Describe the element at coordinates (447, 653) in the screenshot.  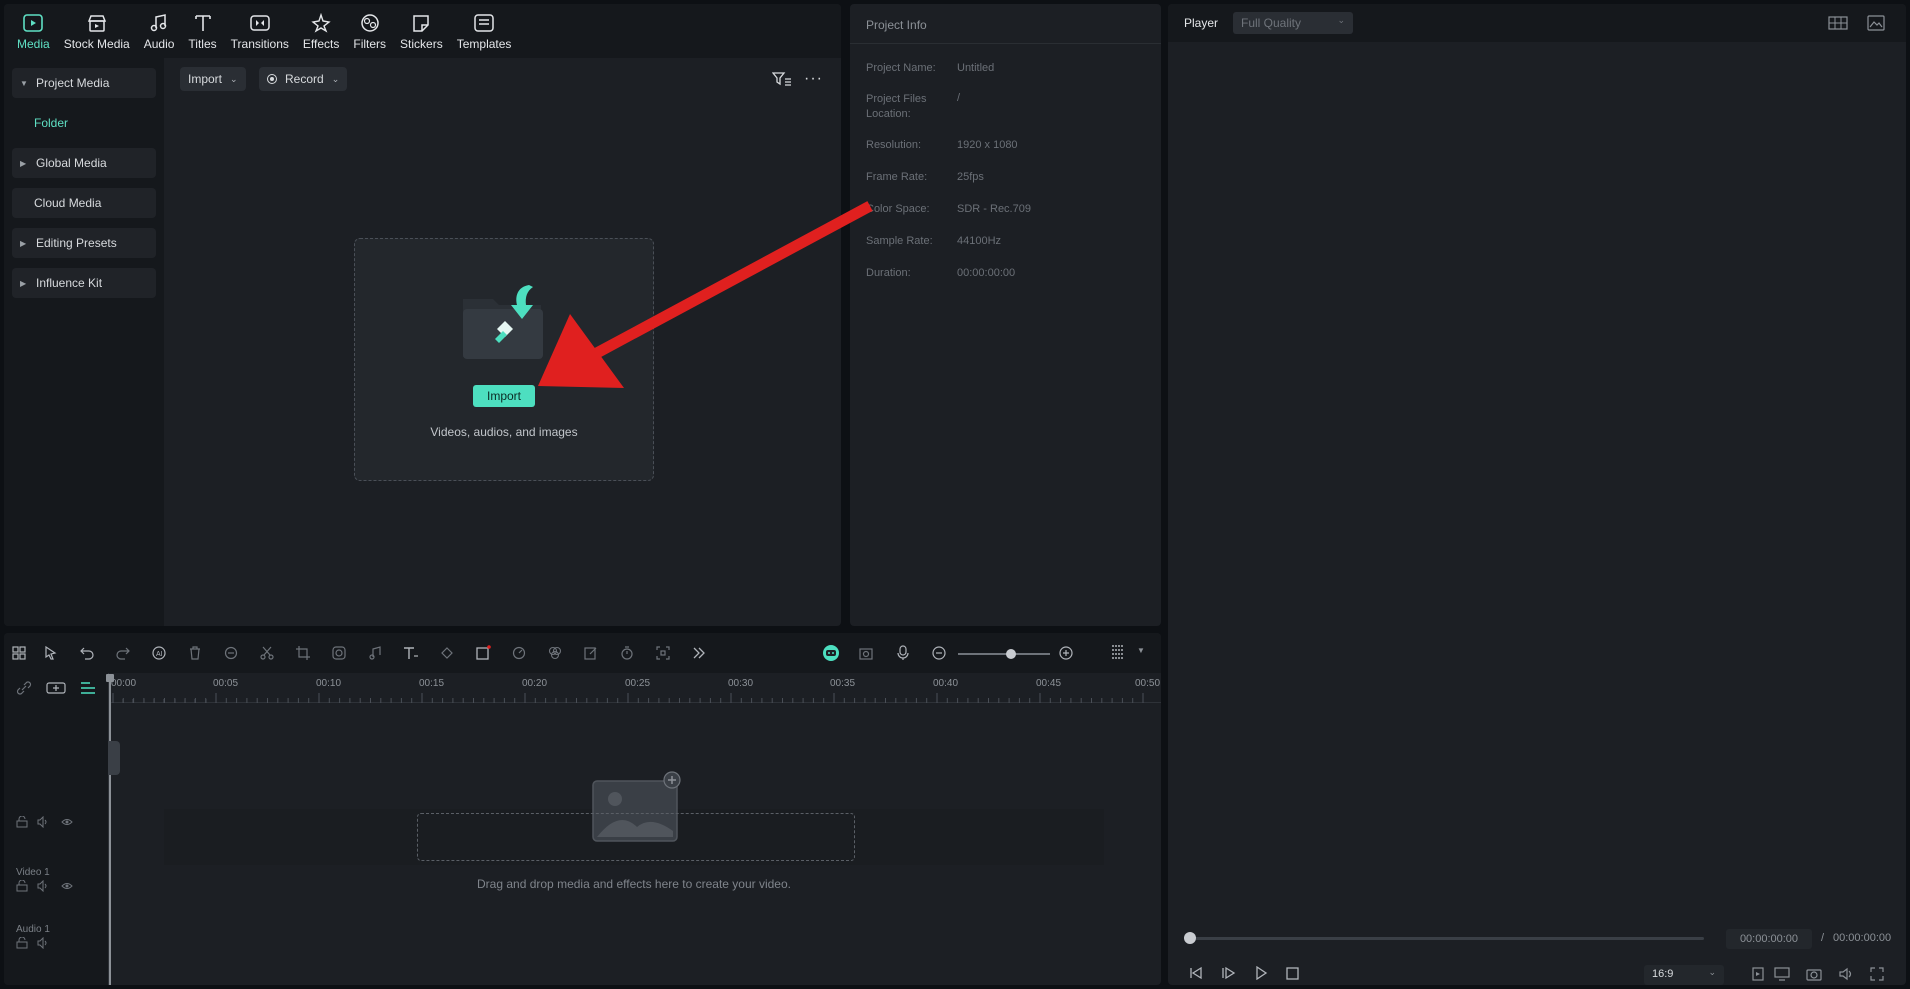
I see `keyframe-icon` at that location.